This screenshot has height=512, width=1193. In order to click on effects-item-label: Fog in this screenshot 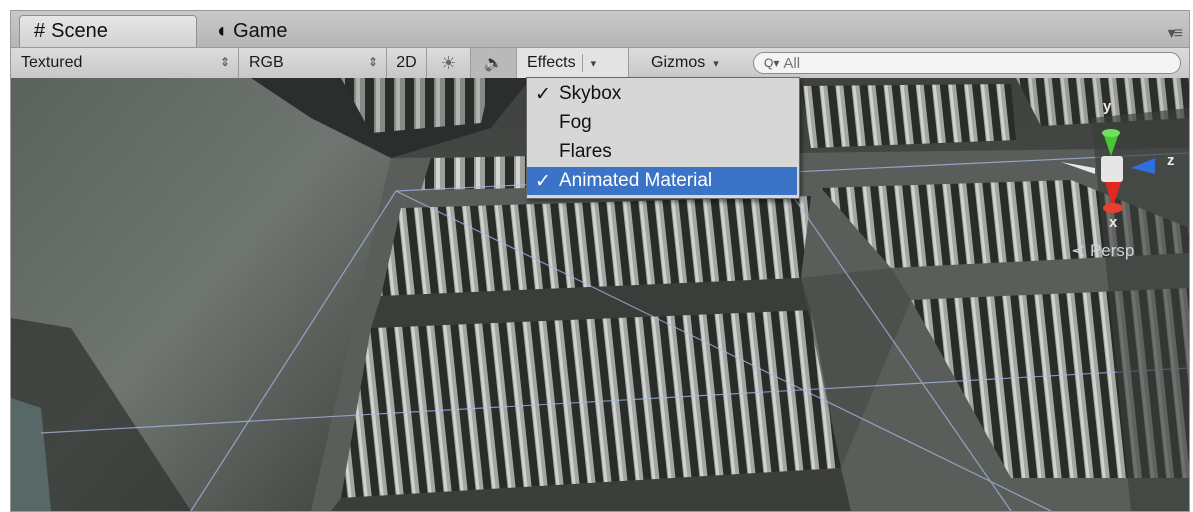, I will do `click(575, 122)`.